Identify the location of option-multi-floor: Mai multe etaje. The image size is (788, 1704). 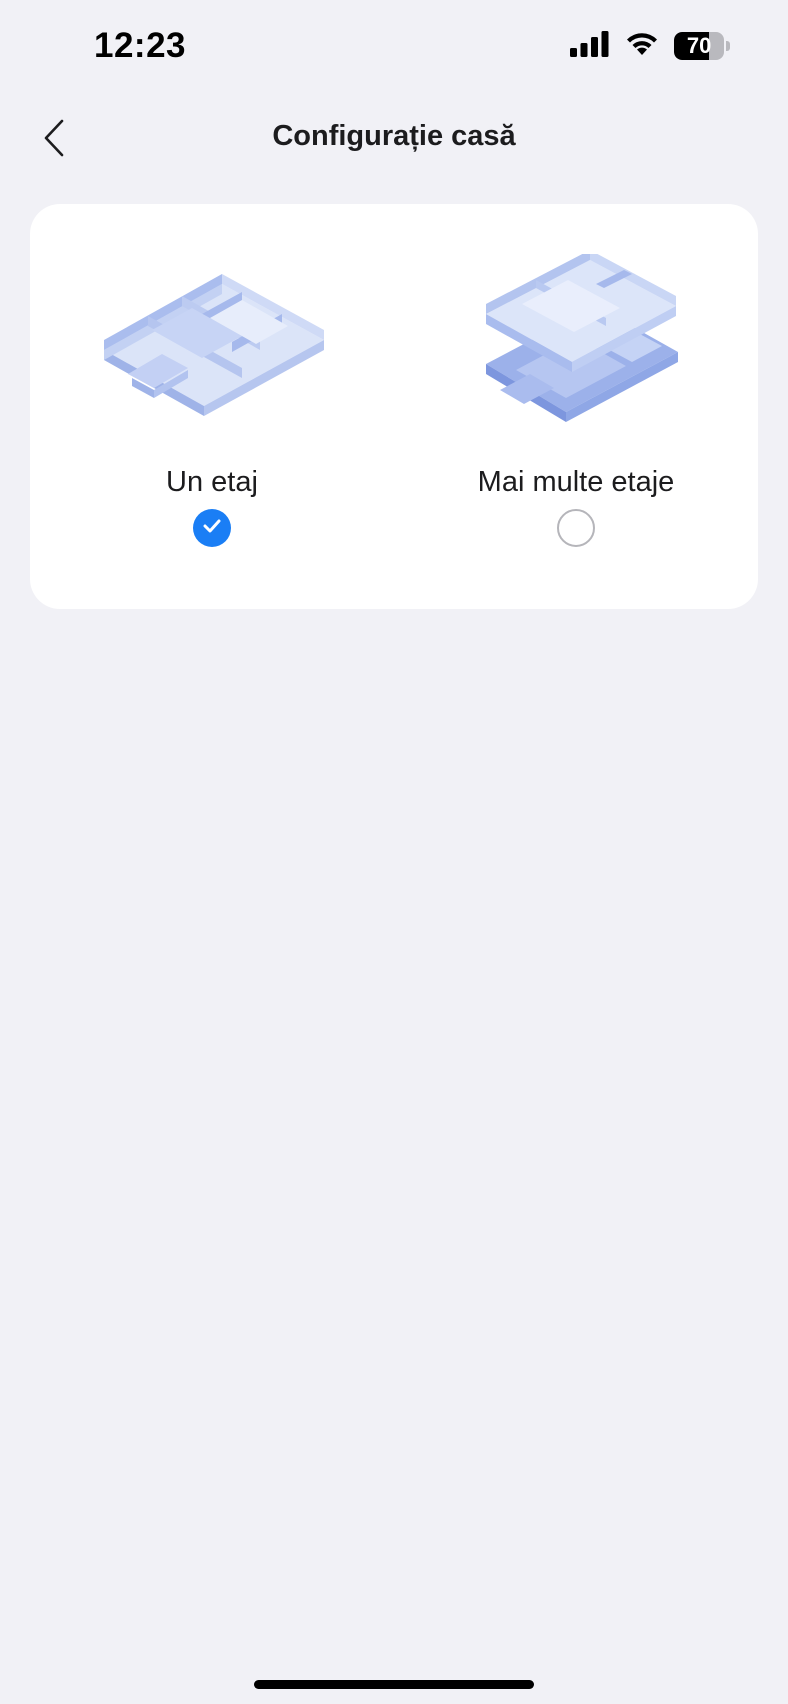
(576, 406).